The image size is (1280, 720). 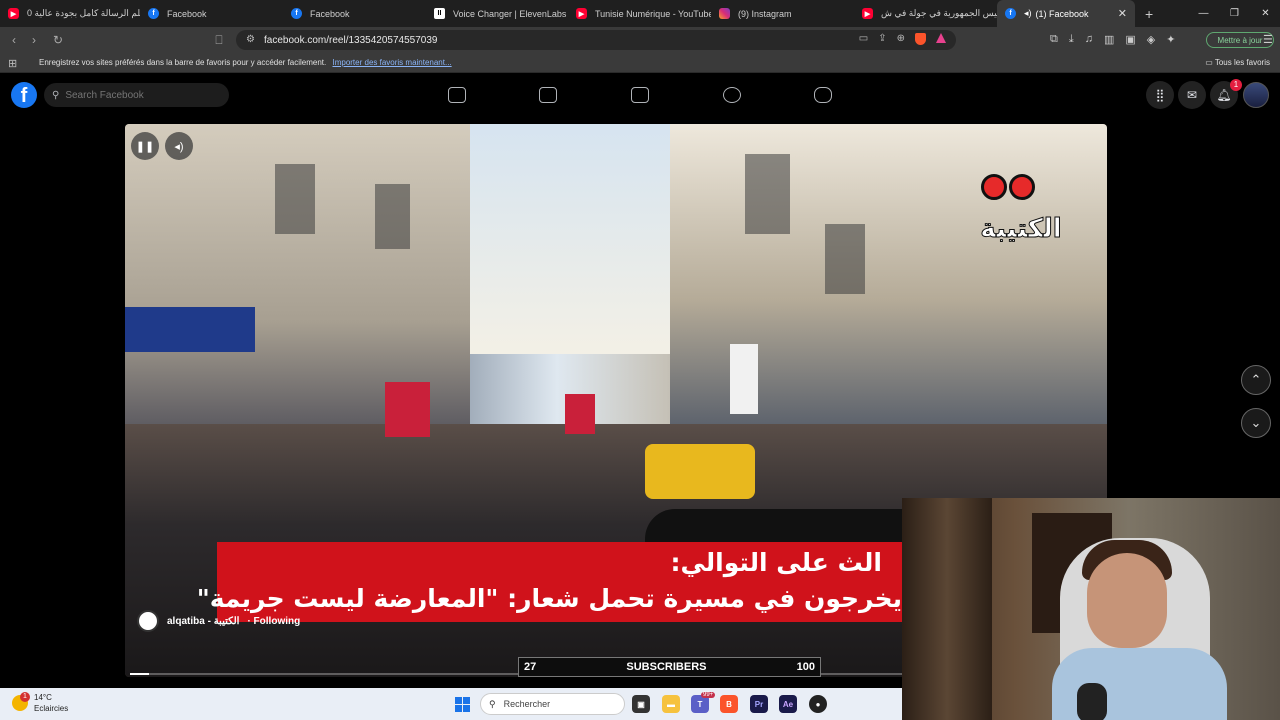 What do you see at coordinates (1127, 600) in the screenshot?
I see `webcam-person-head` at bounding box center [1127, 600].